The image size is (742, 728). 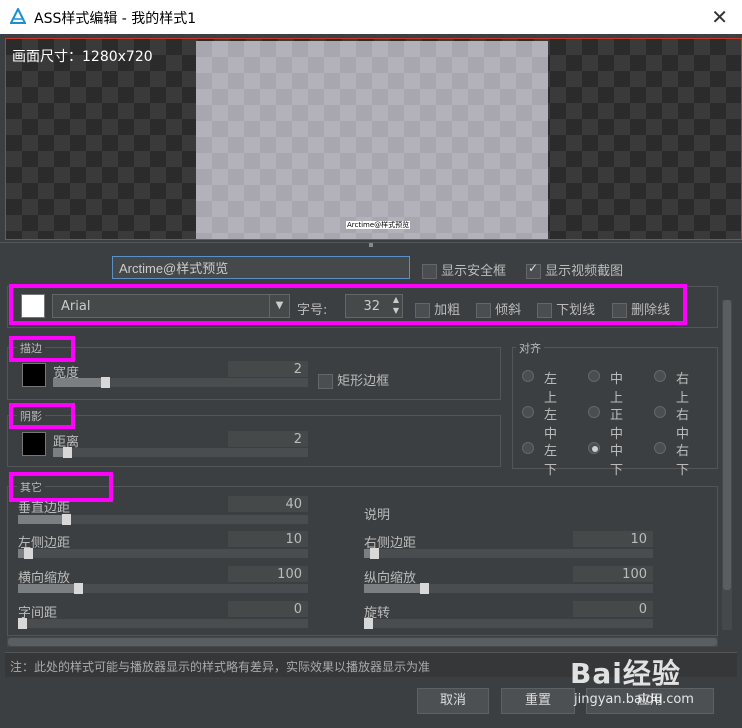 I want to click on rotation-slider, so click(x=508, y=623).